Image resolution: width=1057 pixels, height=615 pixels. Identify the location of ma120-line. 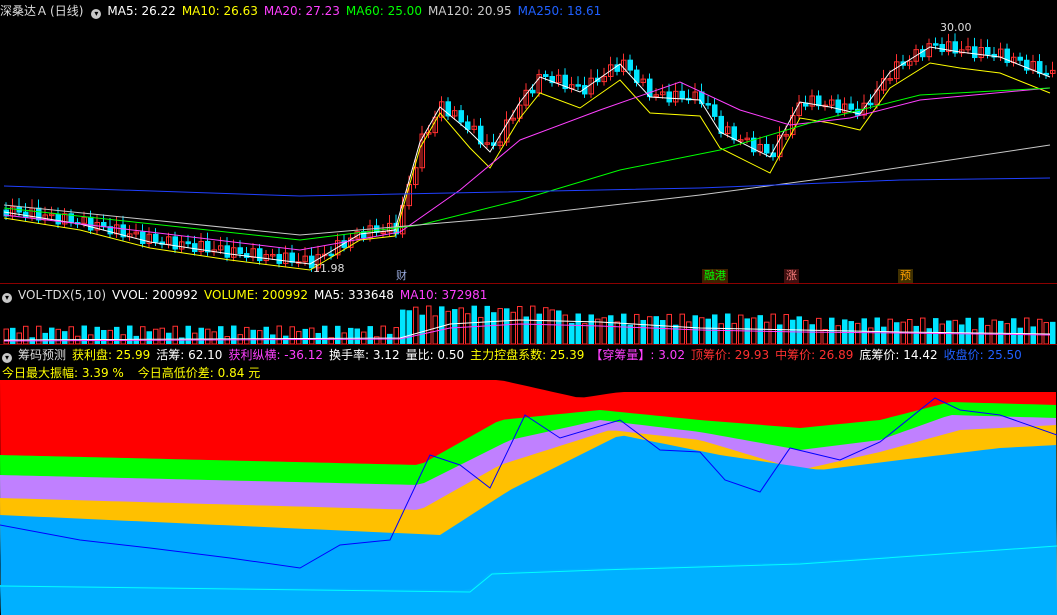
(527, 190).